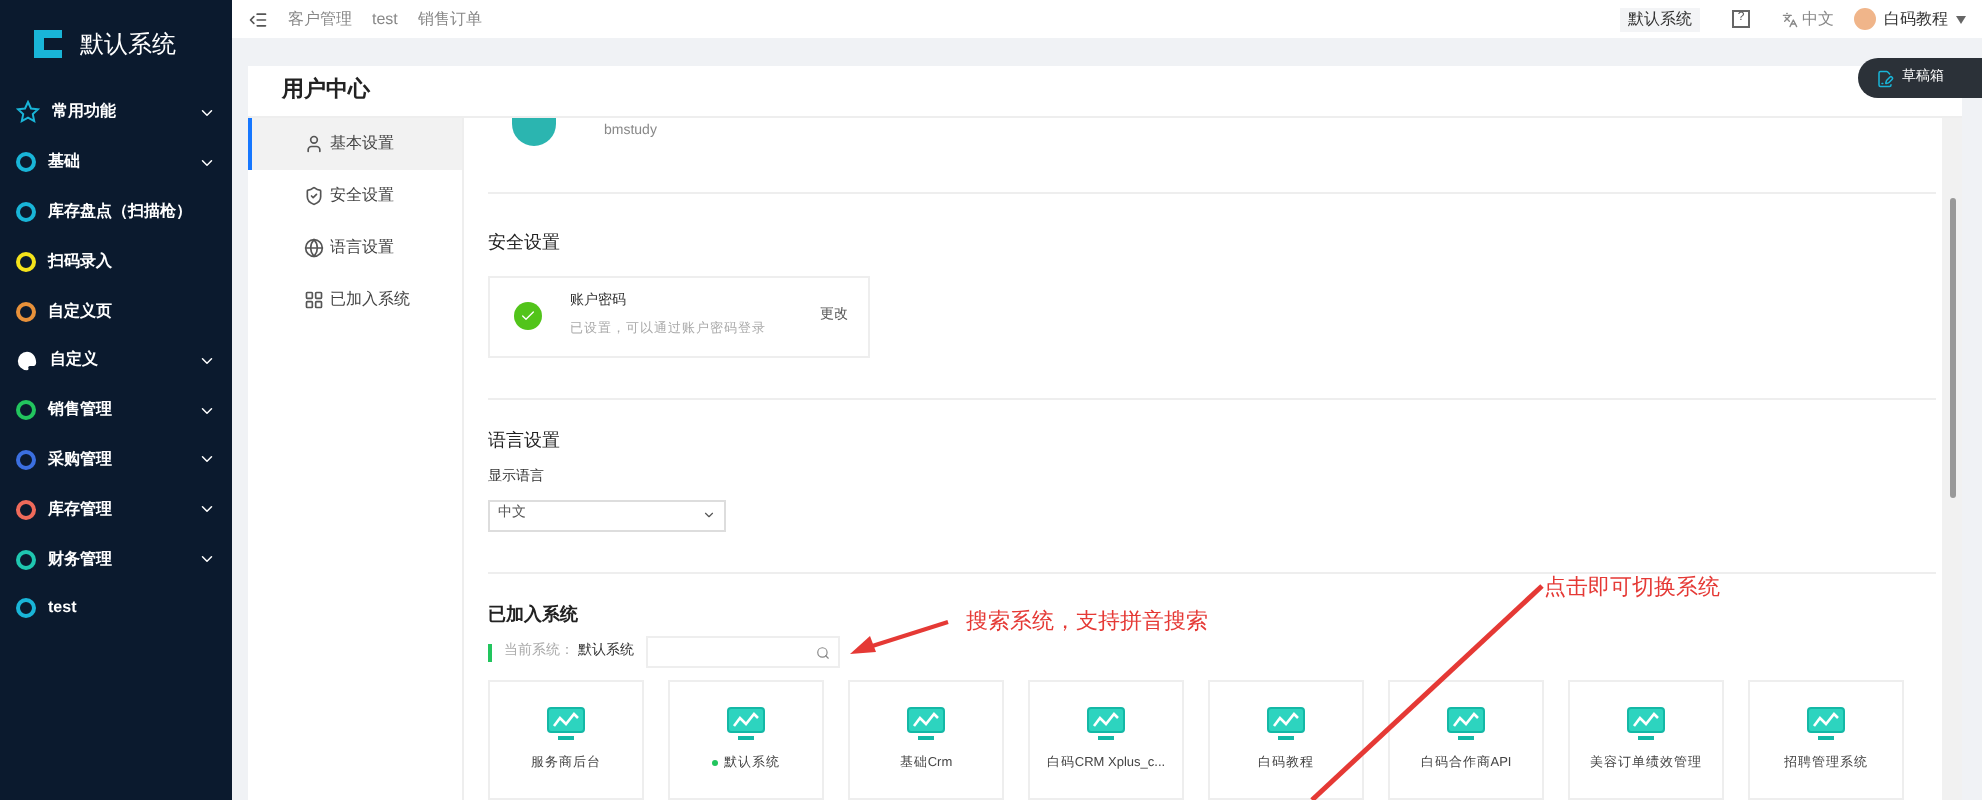  What do you see at coordinates (116, 311) in the screenshot?
I see `sidebar-item: 自定义页` at bounding box center [116, 311].